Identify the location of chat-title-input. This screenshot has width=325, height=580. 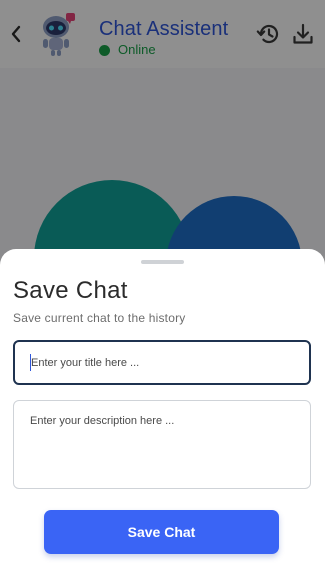
(162, 362).